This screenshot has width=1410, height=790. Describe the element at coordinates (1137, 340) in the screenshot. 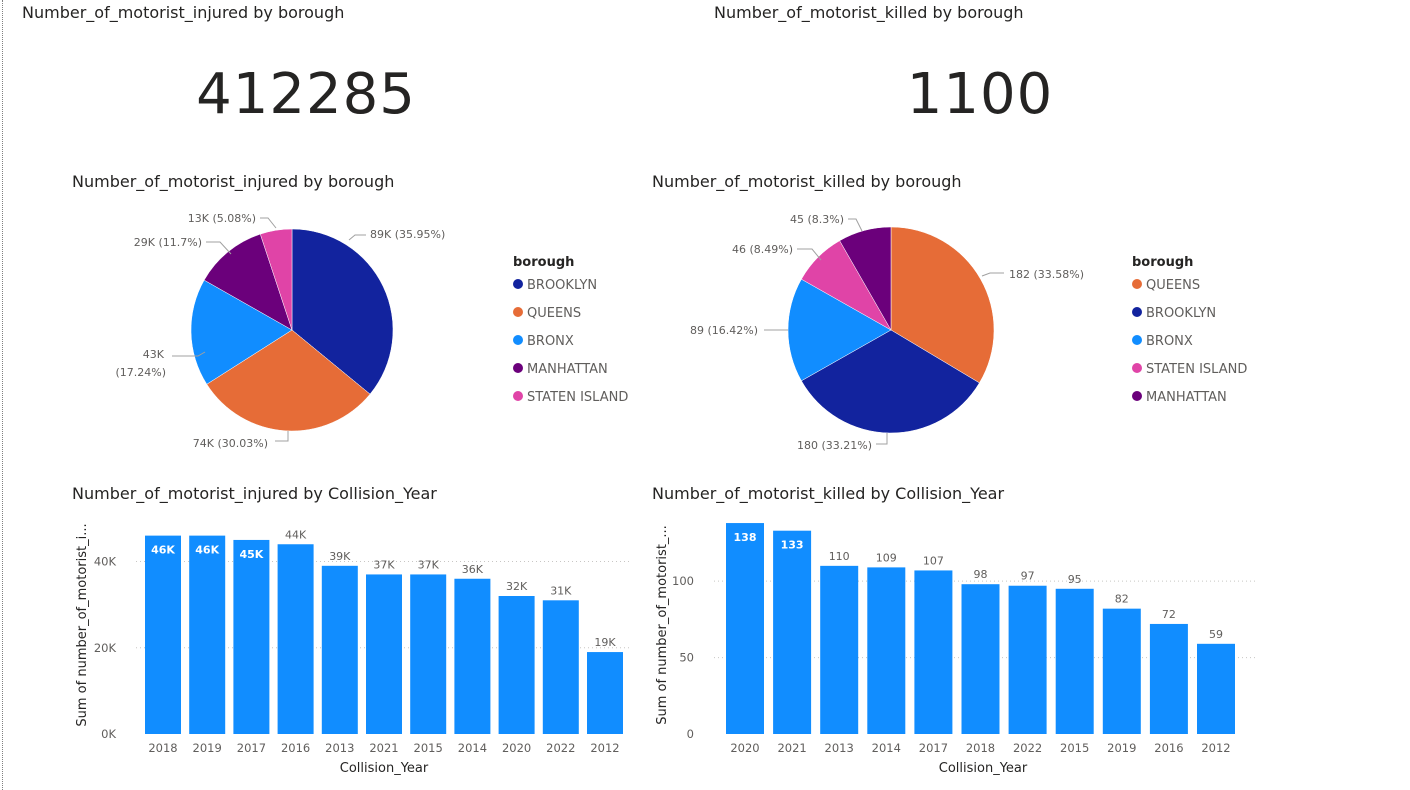

I see `legend-marker-bronx` at that location.